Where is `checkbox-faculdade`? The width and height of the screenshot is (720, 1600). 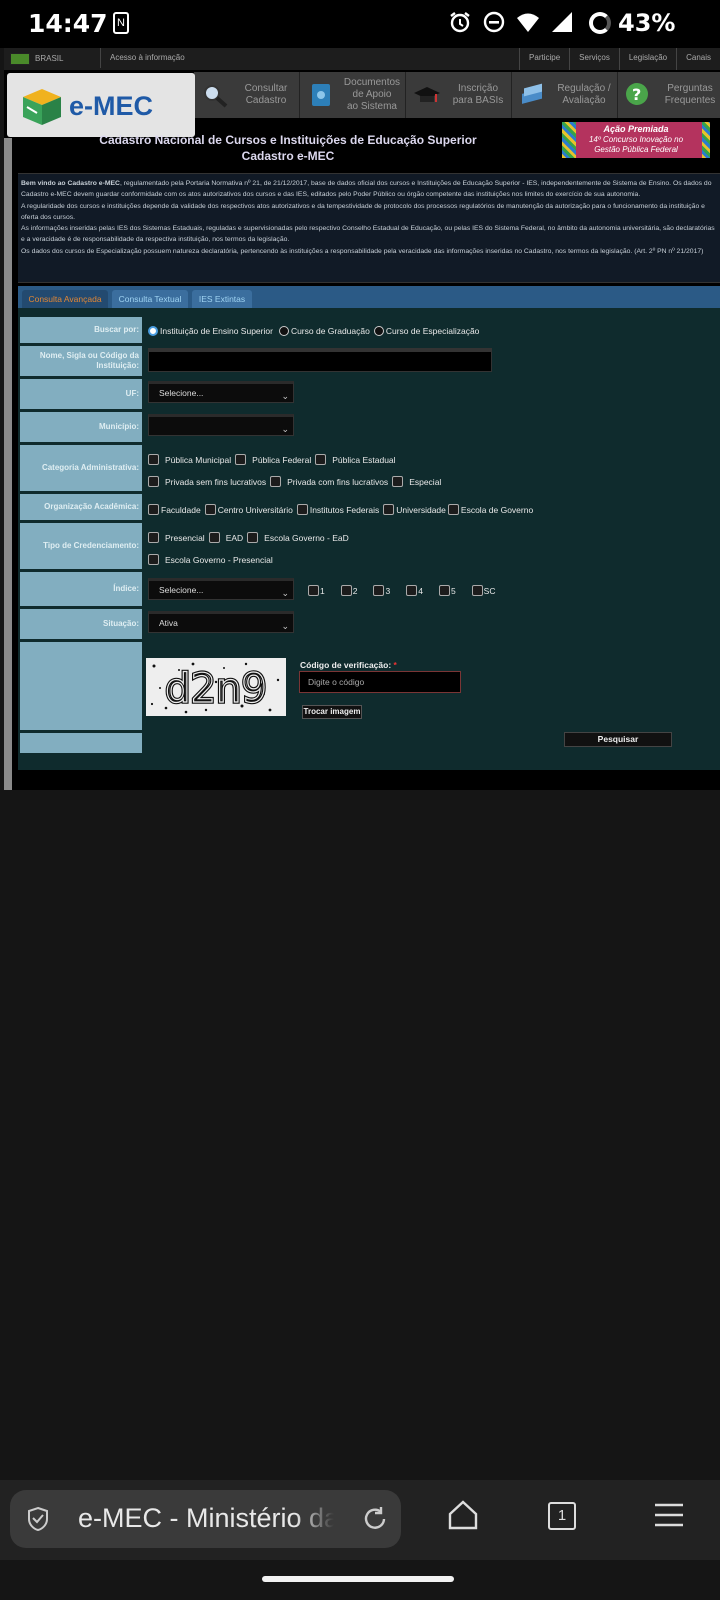
checkbox-faculdade is located at coordinates (153, 509).